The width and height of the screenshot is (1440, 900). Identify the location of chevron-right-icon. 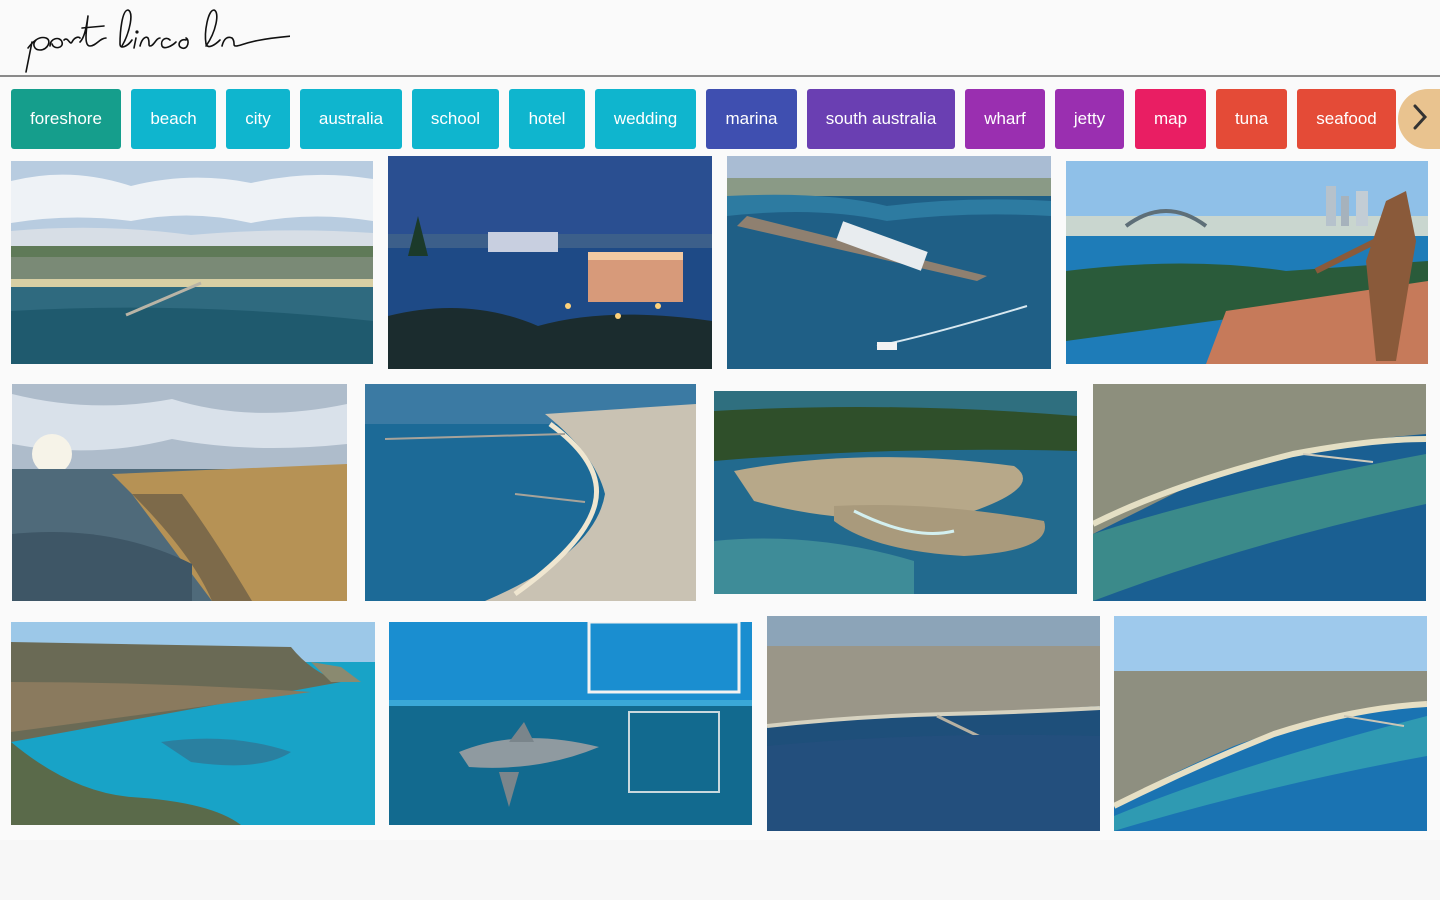
(1420, 117).